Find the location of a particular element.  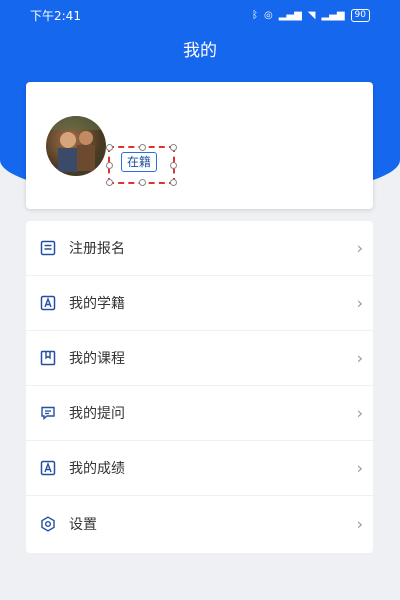

page-title: 我的 is located at coordinates (200, 51).